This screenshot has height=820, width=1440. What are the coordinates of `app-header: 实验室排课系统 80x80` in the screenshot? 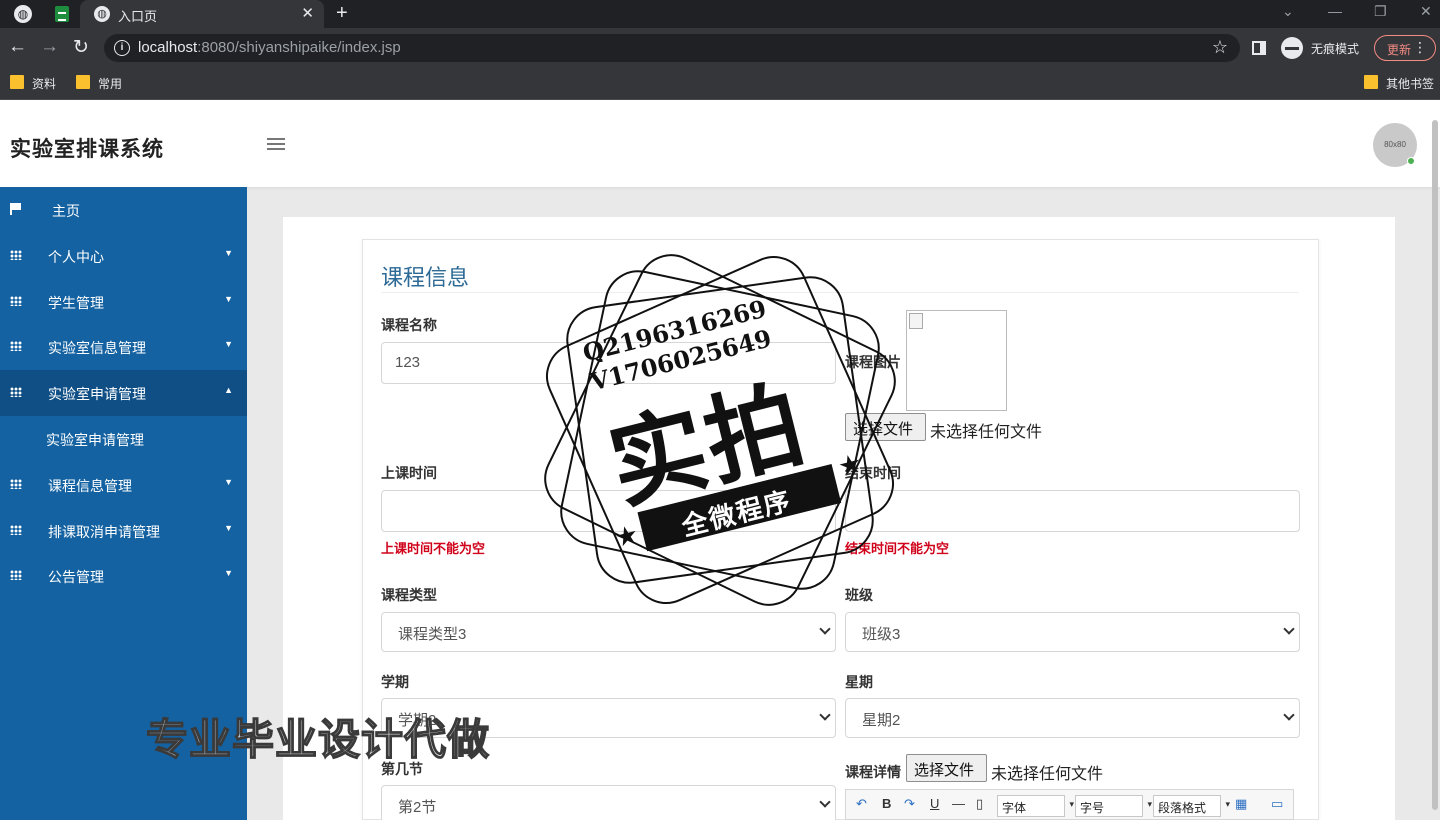 It's located at (720, 143).